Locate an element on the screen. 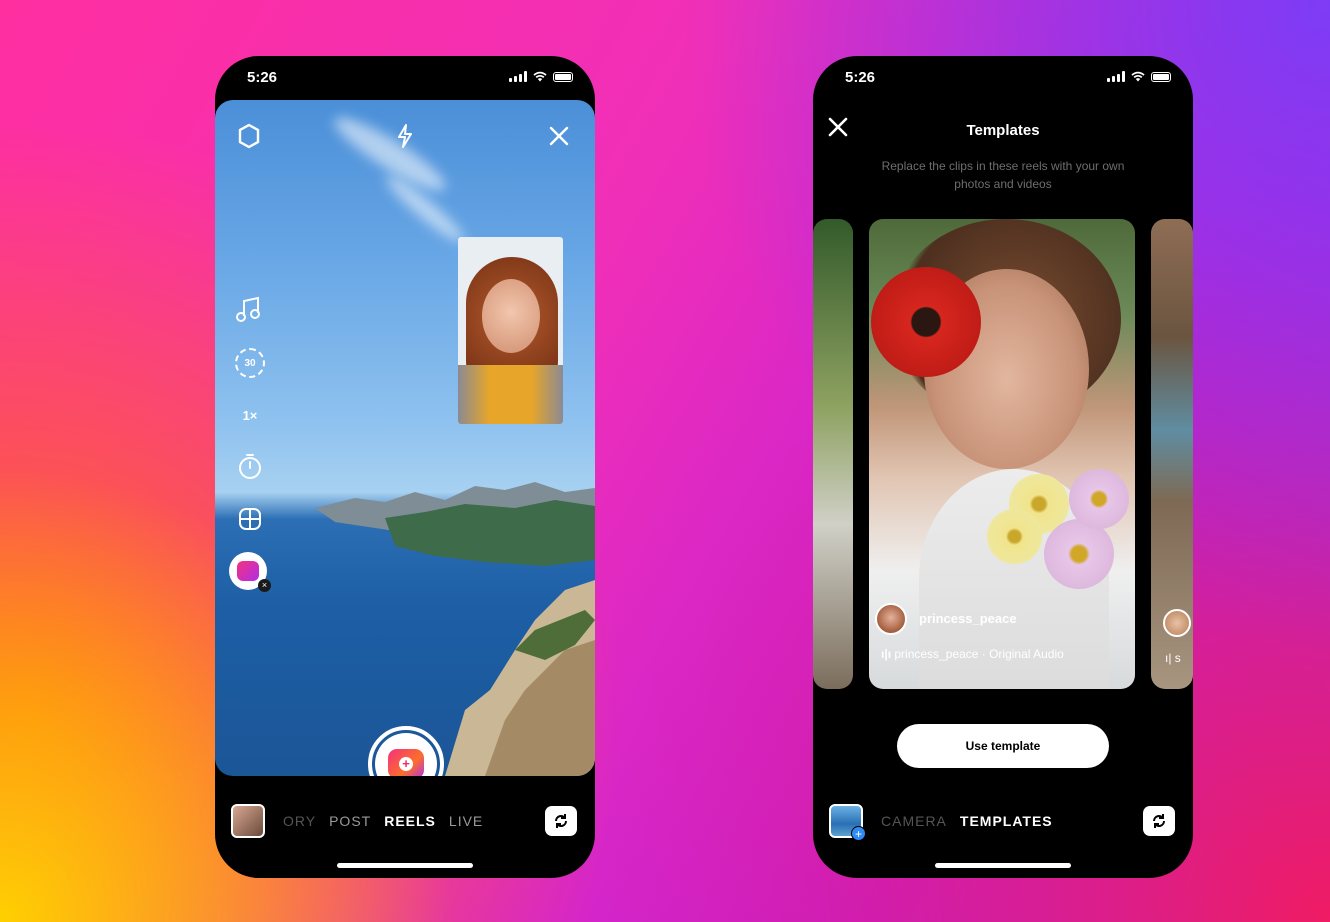 The width and height of the screenshot is (1330, 922). reels-camera-icon: + is located at coordinates (406, 762).